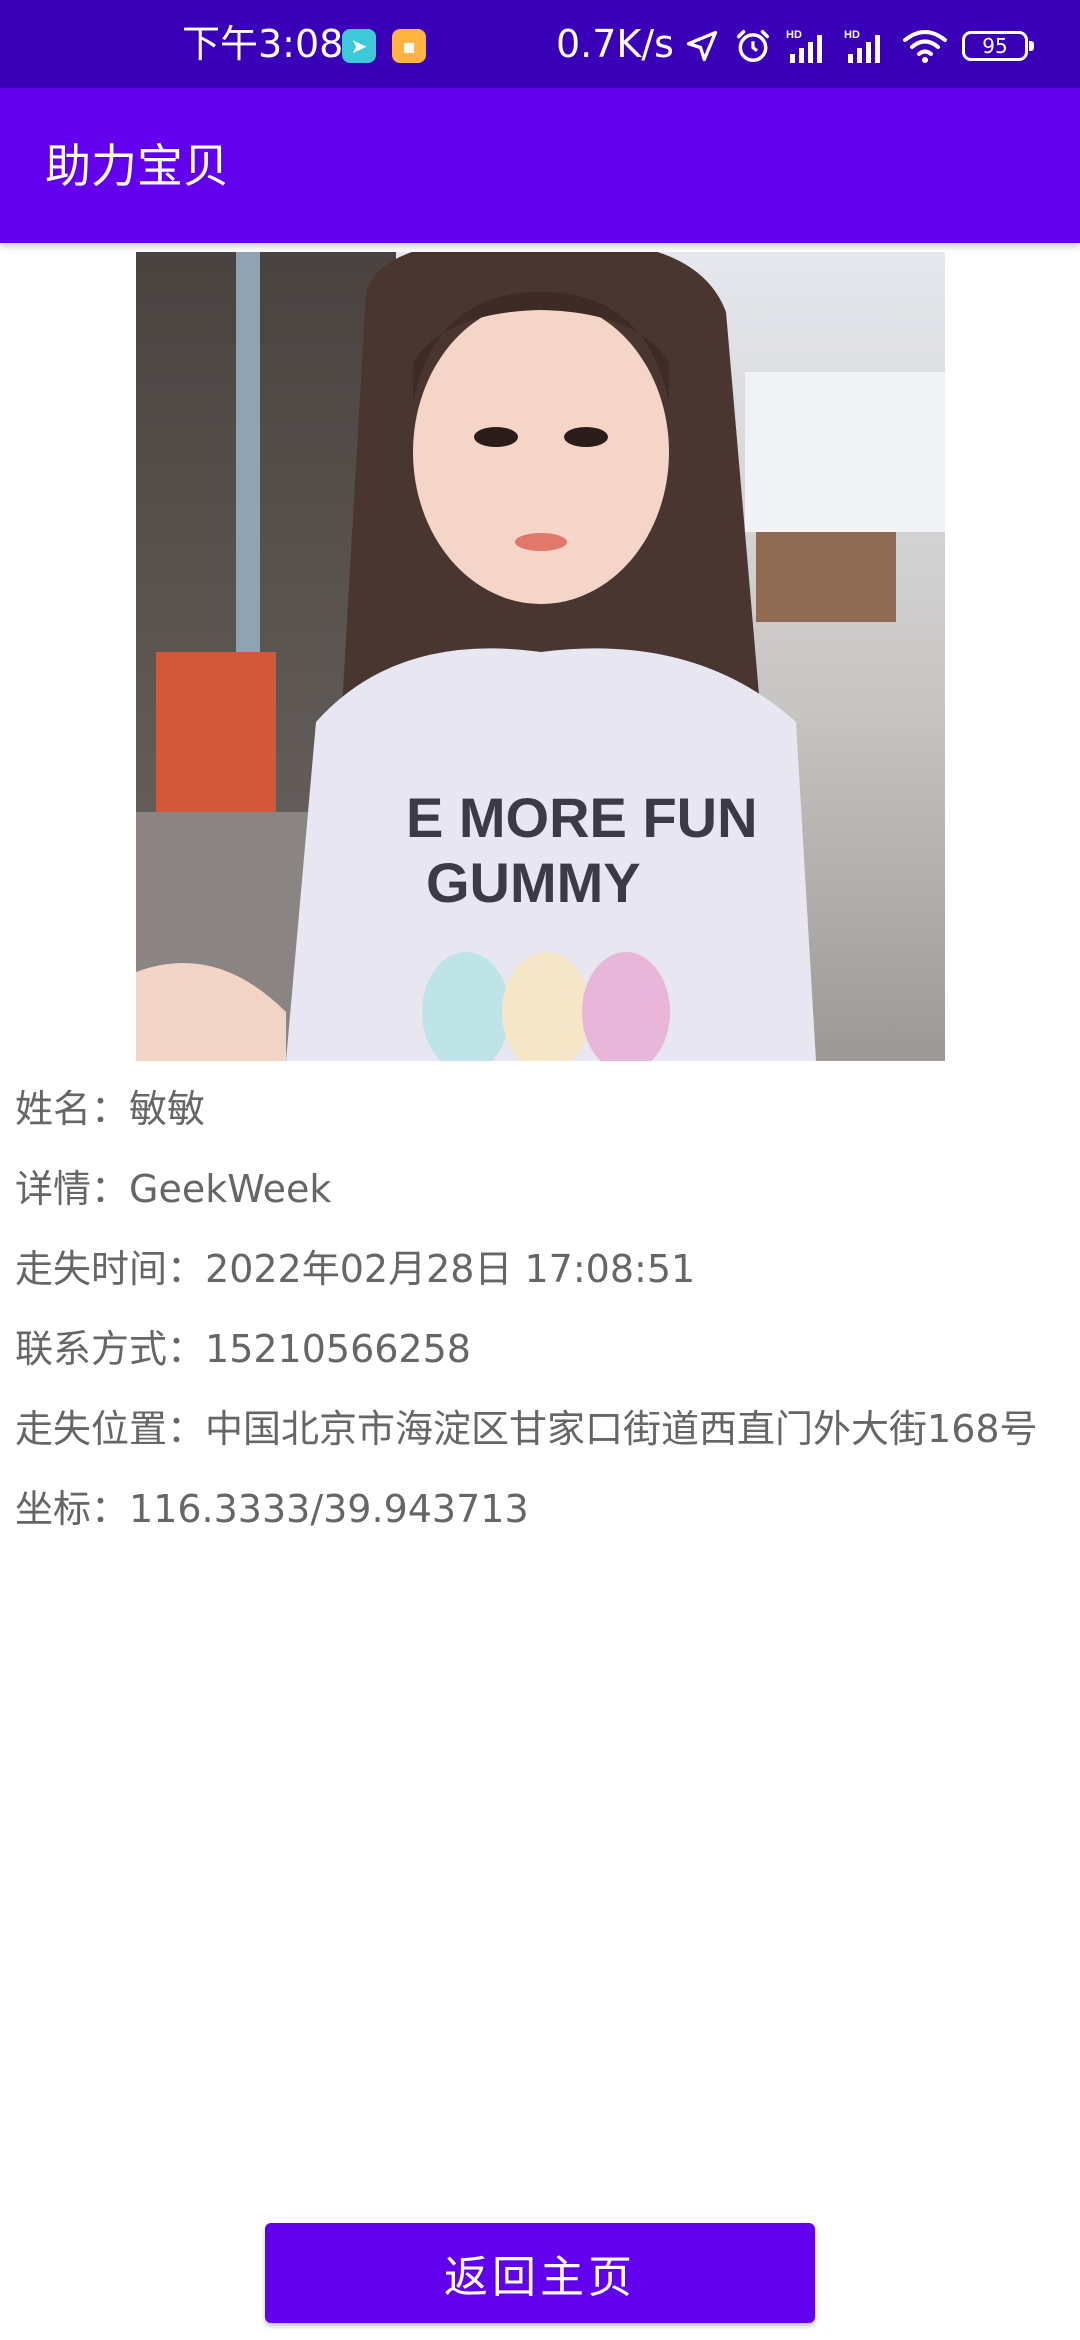 Image resolution: width=1080 pixels, height=2340 pixels. Describe the element at coordinates (72, 1189) in the screenshot. I see `detail-label: 详情：` at that location.